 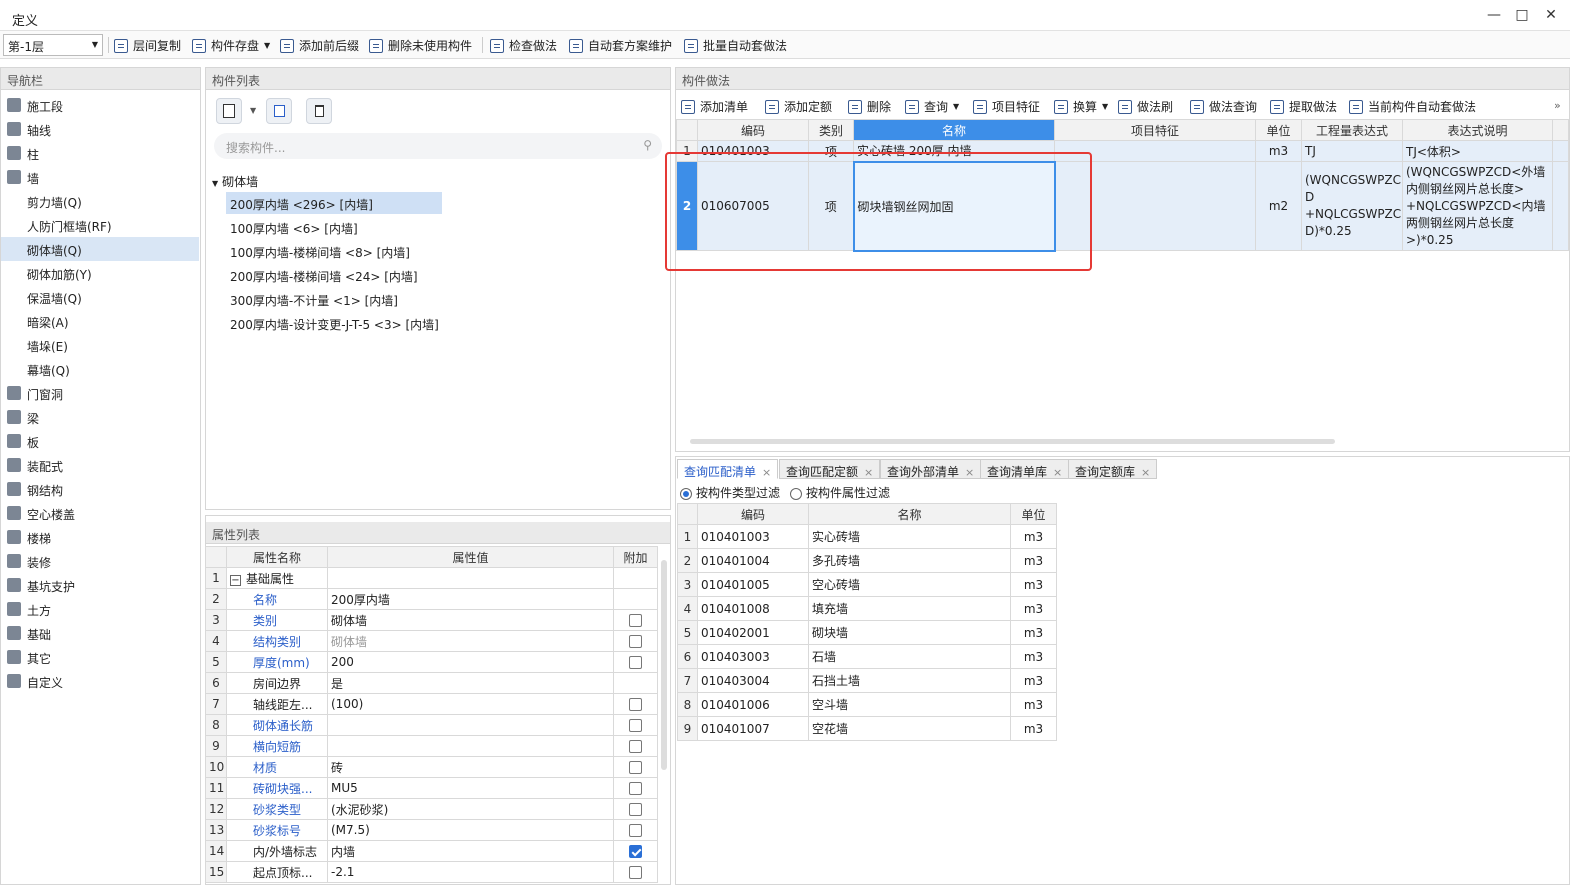 What do you see at coordinates (100, 297) in the screenshot?
I see `nav-item: 保温墙(Q)` at bounding box center [100, 297].